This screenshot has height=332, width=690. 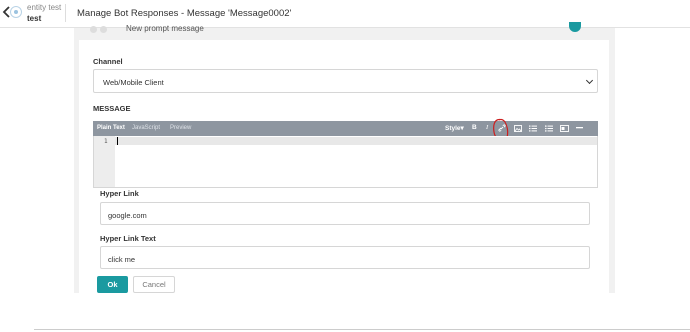 What do you see at coordinates (112, 108) in the screenshot?
I see `message-label: MESSAGE` at bounding box center [112, 108].